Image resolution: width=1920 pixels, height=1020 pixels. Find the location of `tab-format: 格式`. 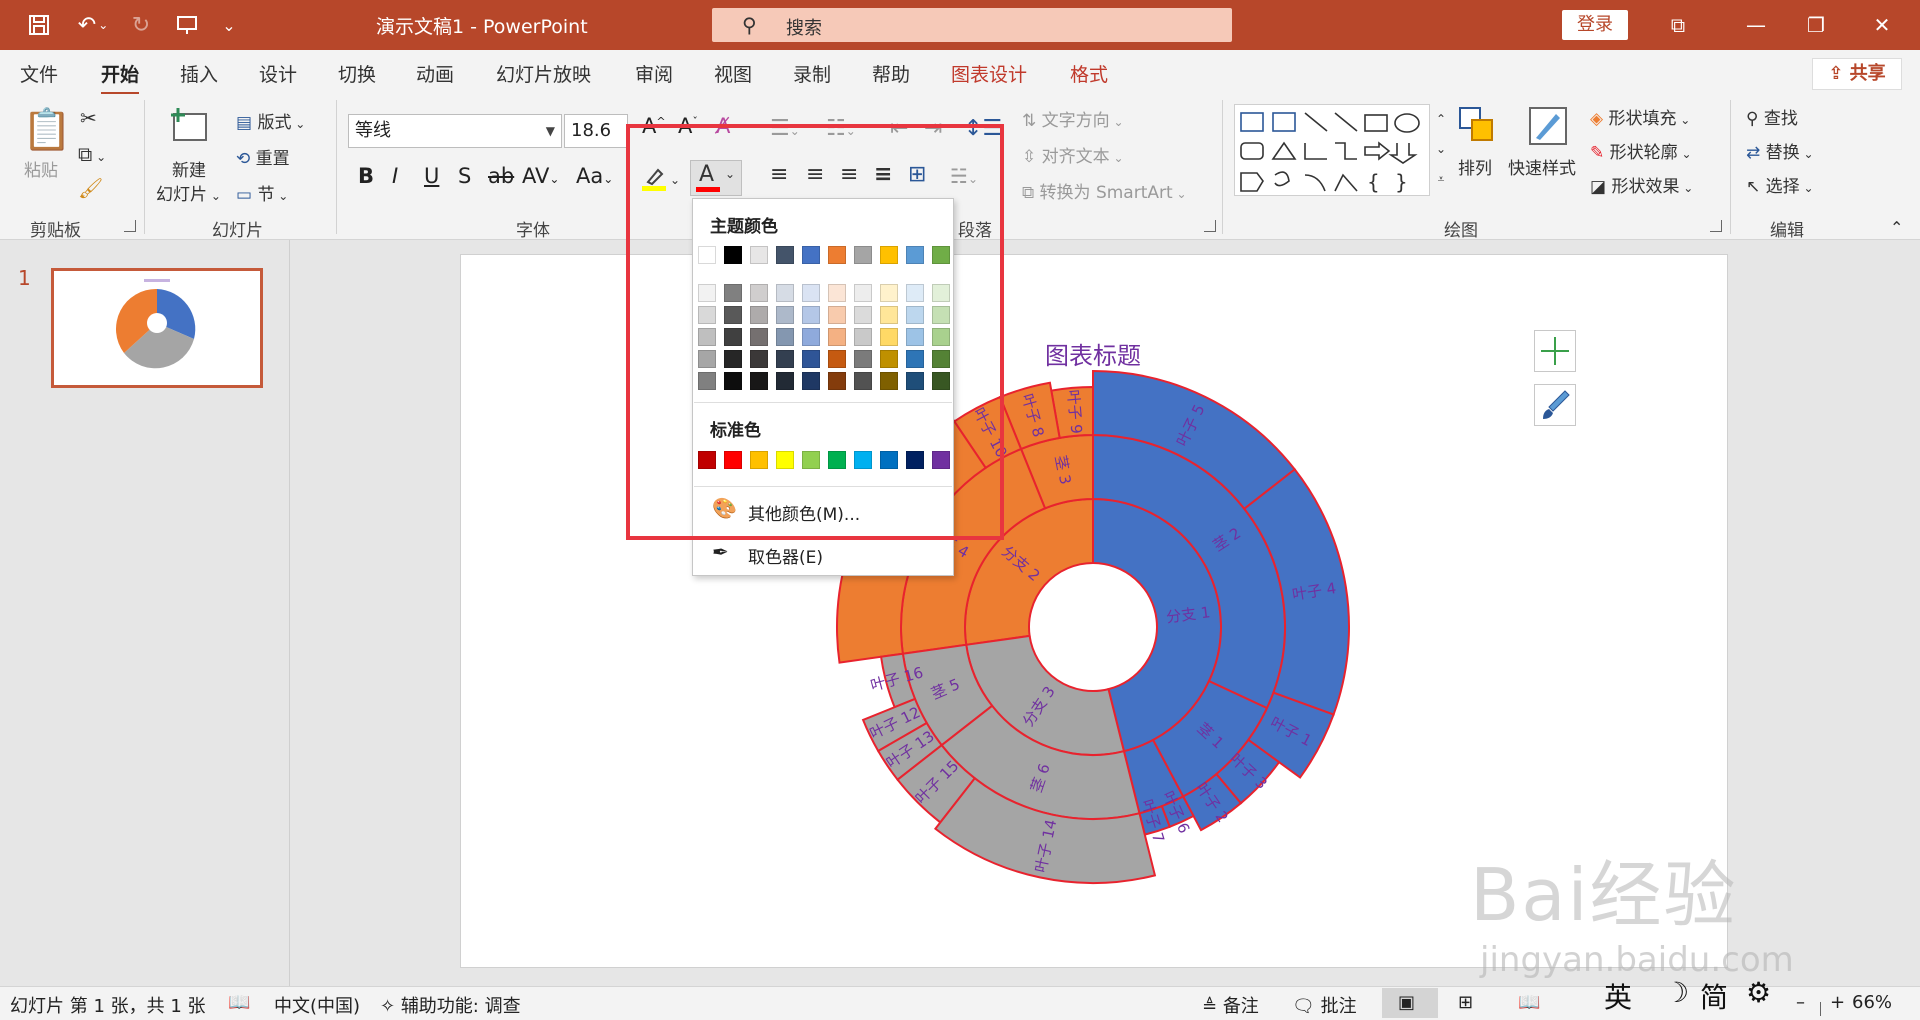

tab-format: 格式 is located at coordinates (1089, 73).